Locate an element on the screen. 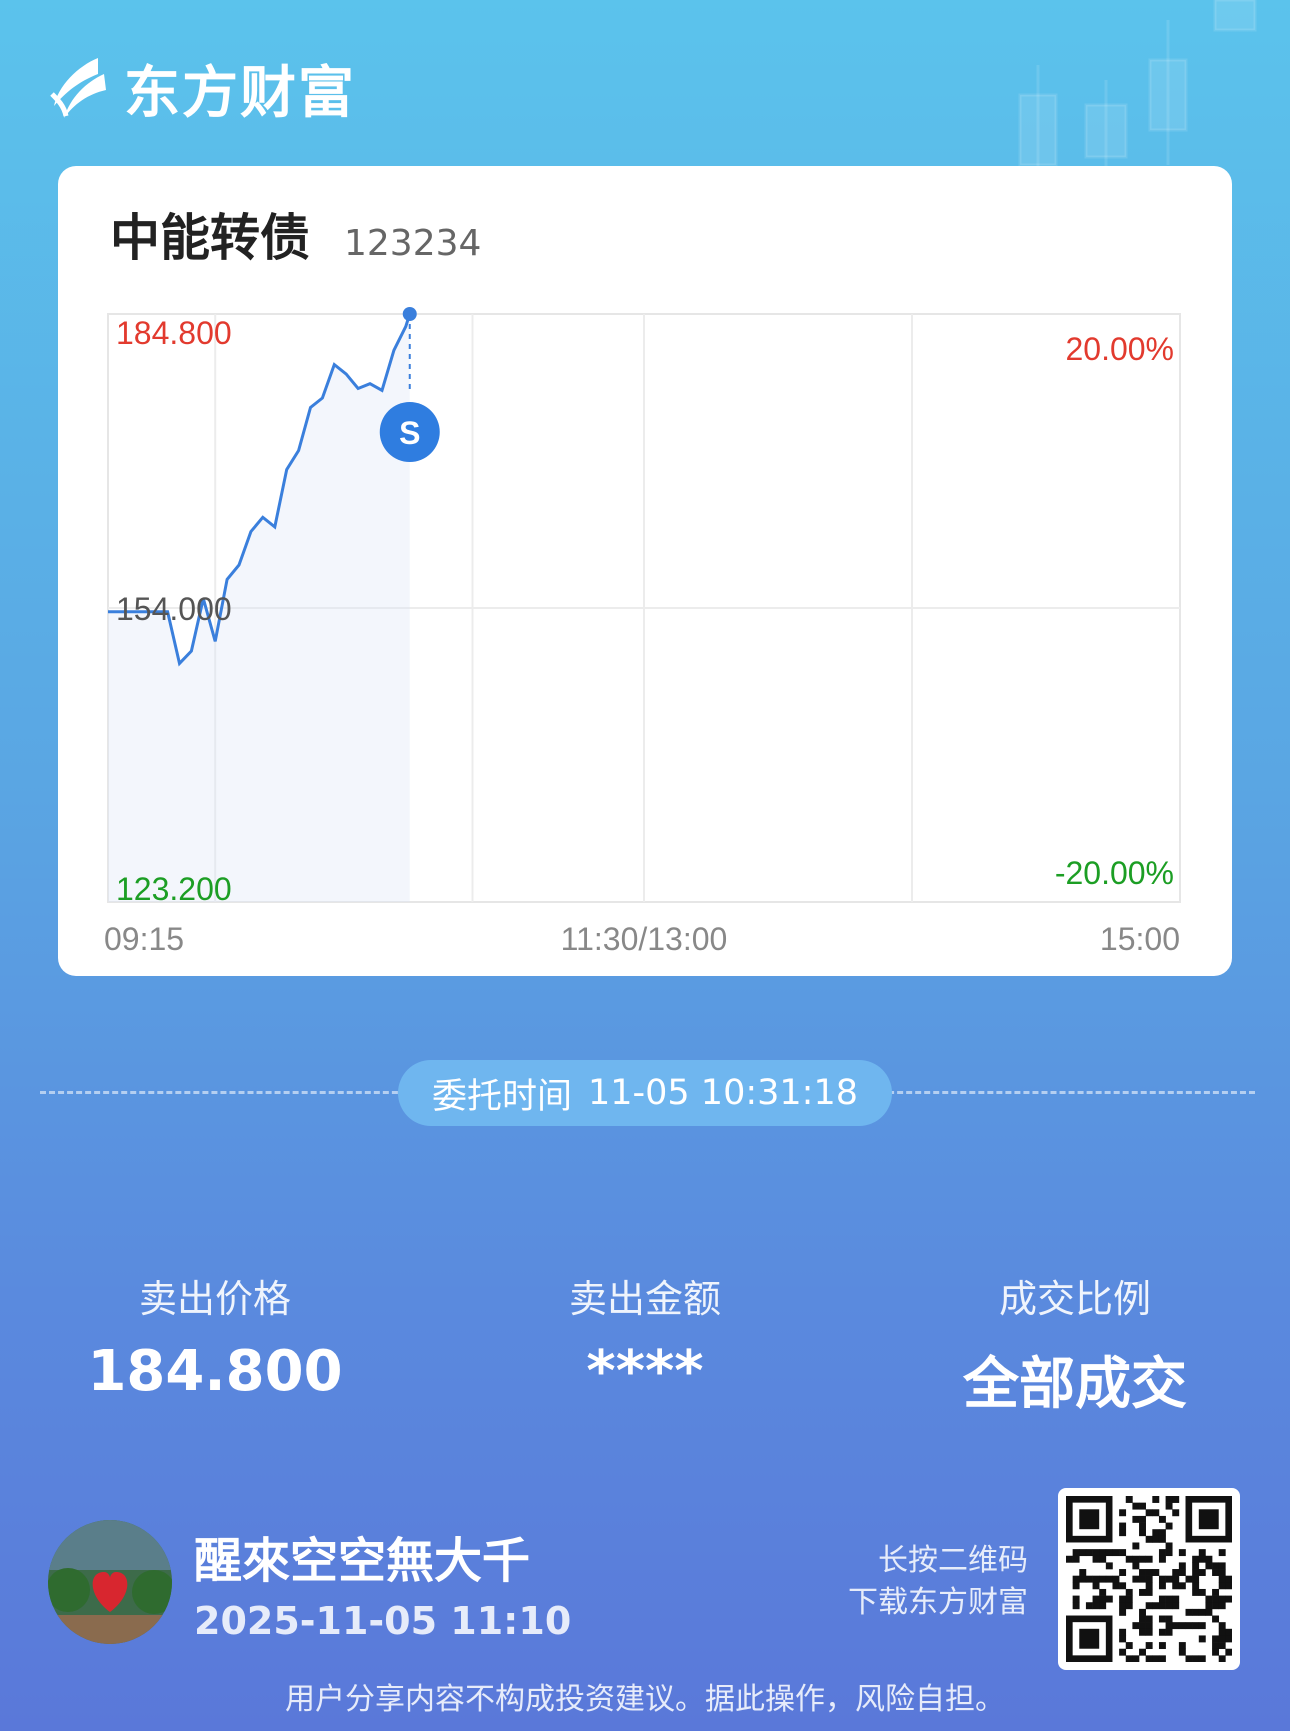  qr-hint: 长按二维码 下载东方财富 is located at coordinates (938, 1582).